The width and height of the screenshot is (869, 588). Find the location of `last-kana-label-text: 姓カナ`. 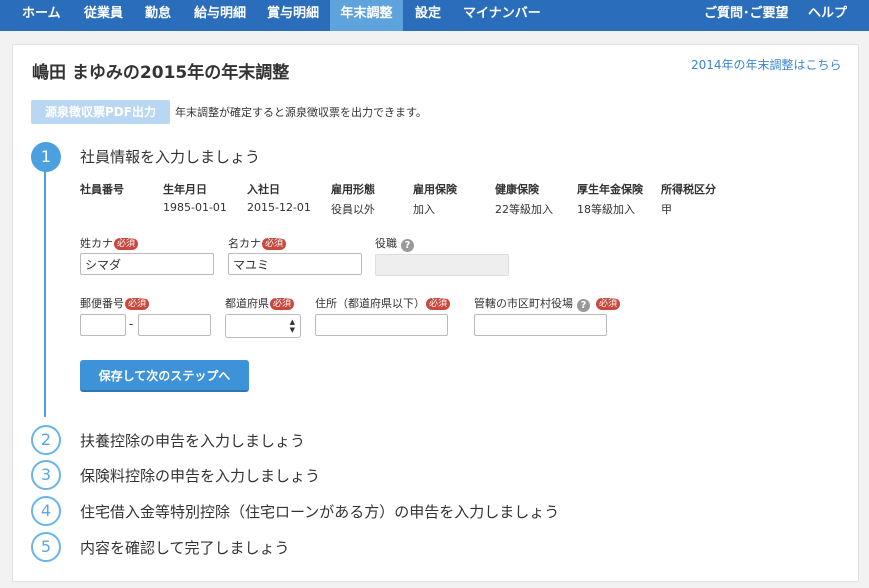

last-kana-label-text: 姓カナ is located at coordinates (96, 243).